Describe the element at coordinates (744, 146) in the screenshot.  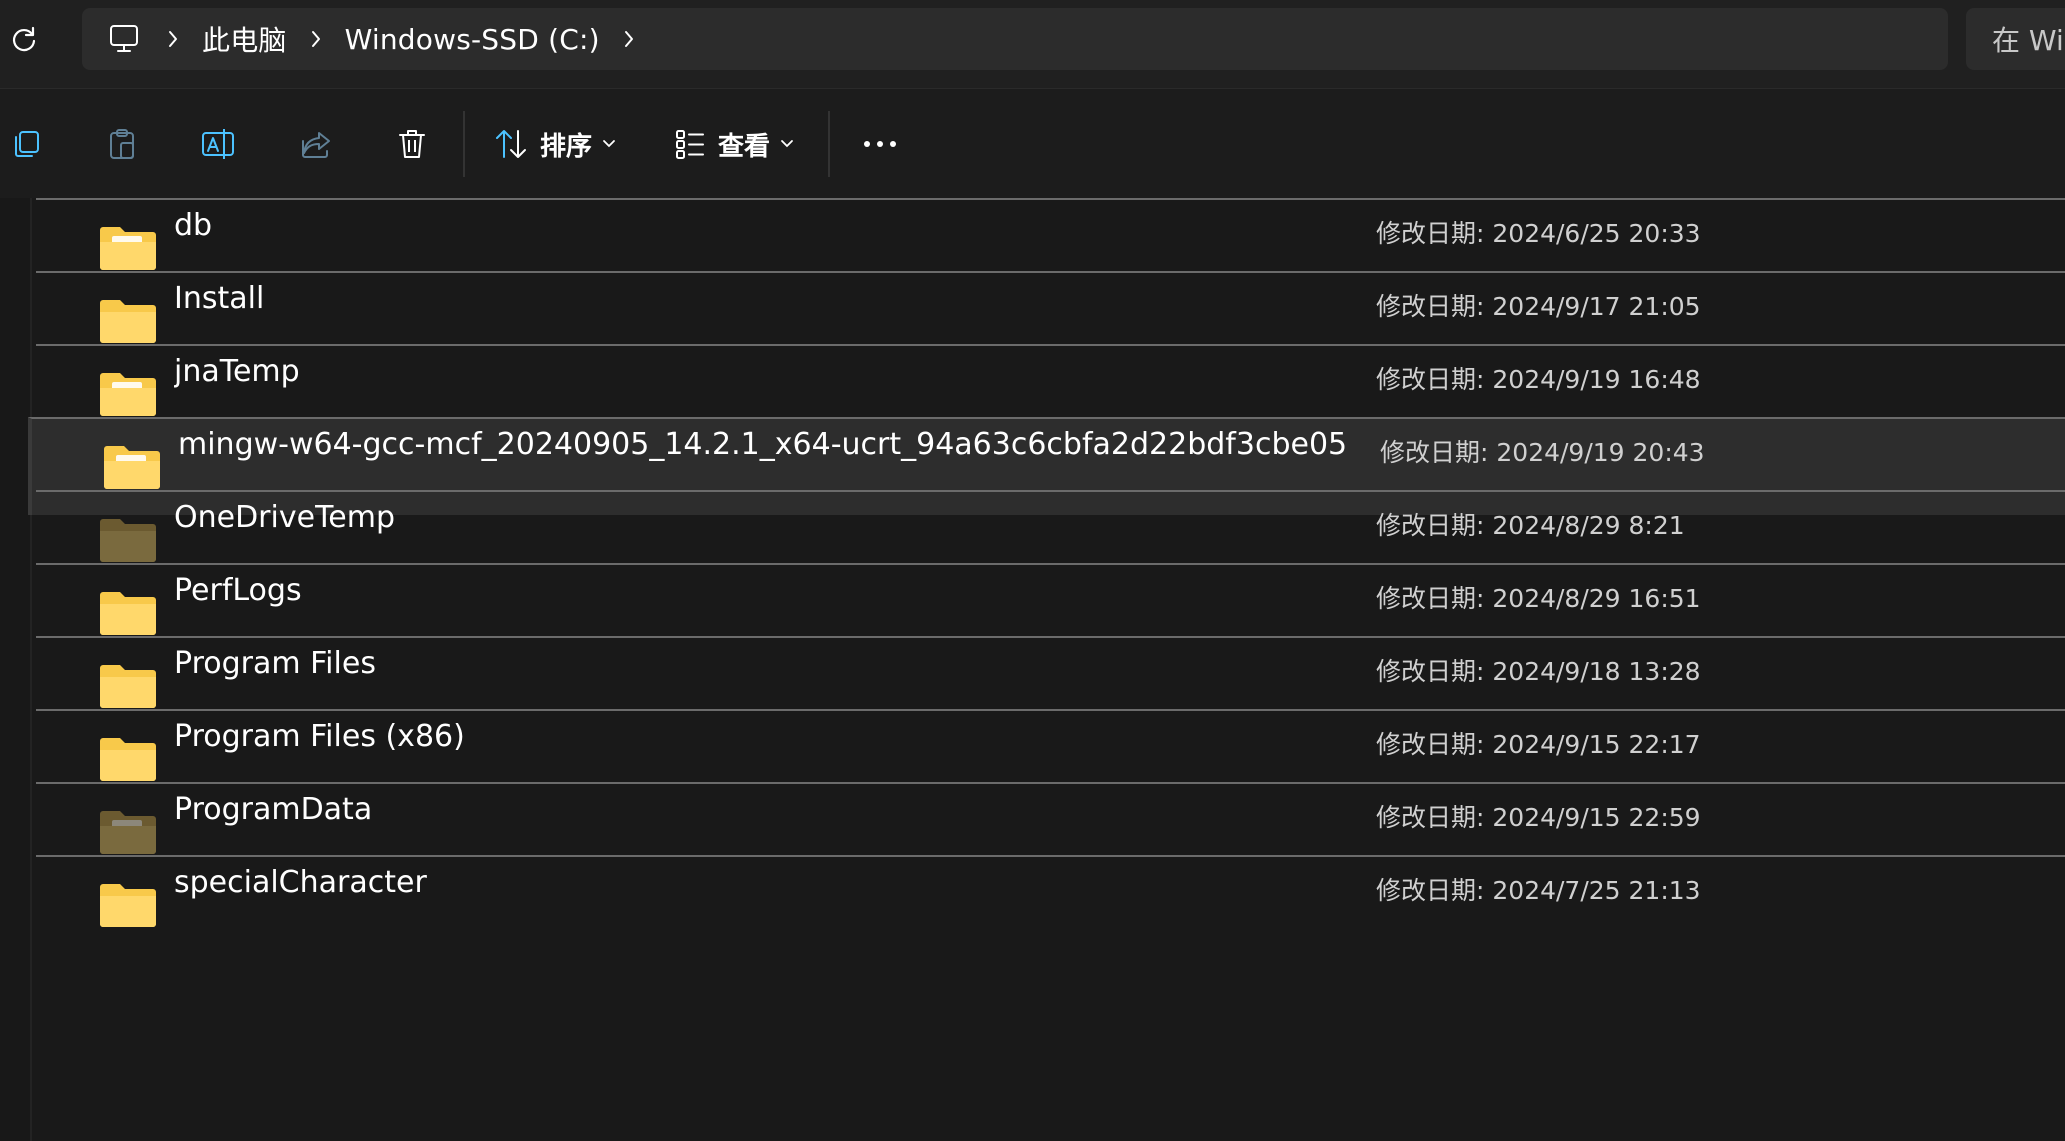
I see `view-label: 查看` at that location.